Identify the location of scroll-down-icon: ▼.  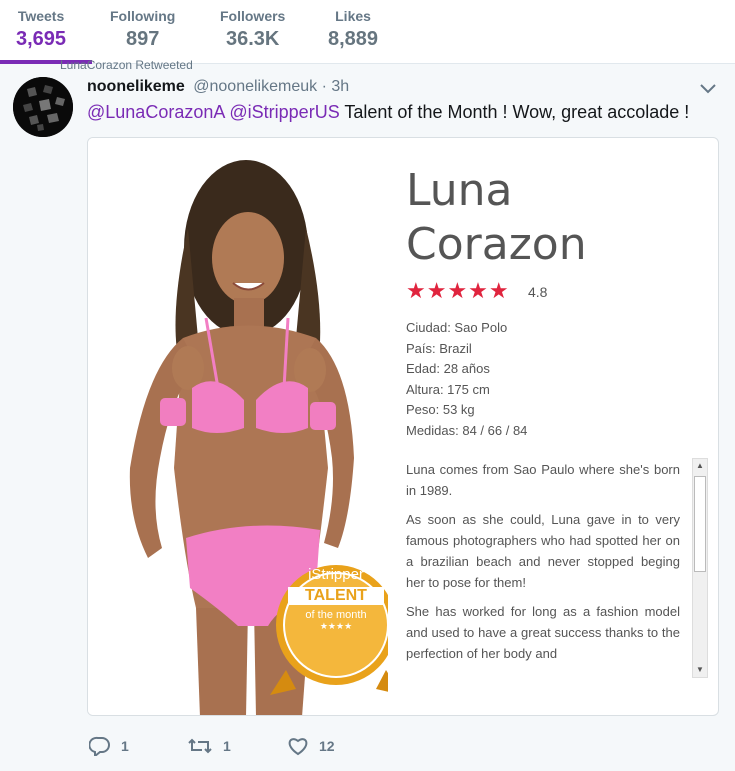
(700, 670).